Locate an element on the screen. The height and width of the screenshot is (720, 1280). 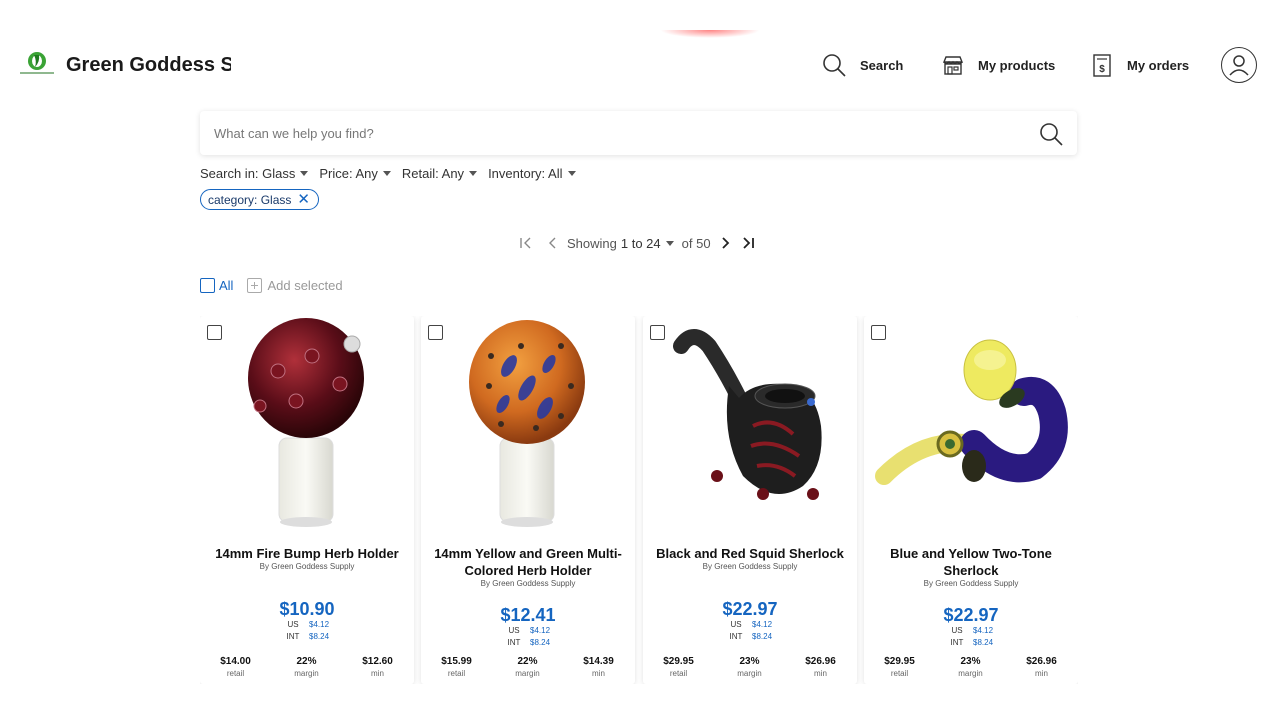
add-selected-label: Add selected is located at coordinates (305, 285).